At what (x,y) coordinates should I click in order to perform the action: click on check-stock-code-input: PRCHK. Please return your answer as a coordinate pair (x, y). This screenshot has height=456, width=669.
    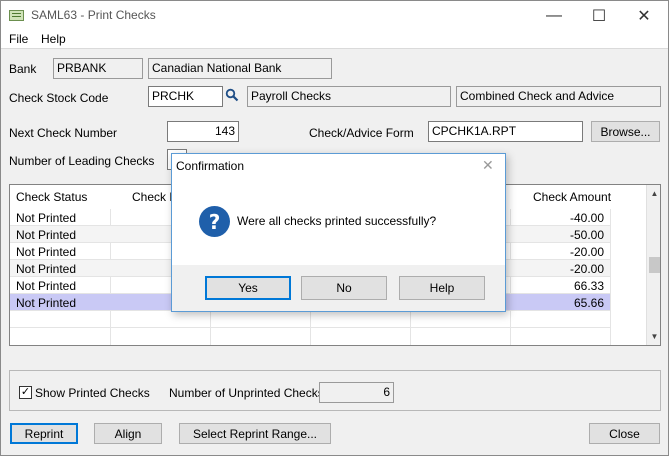
    Looking at the image, I should click on (185, 96).